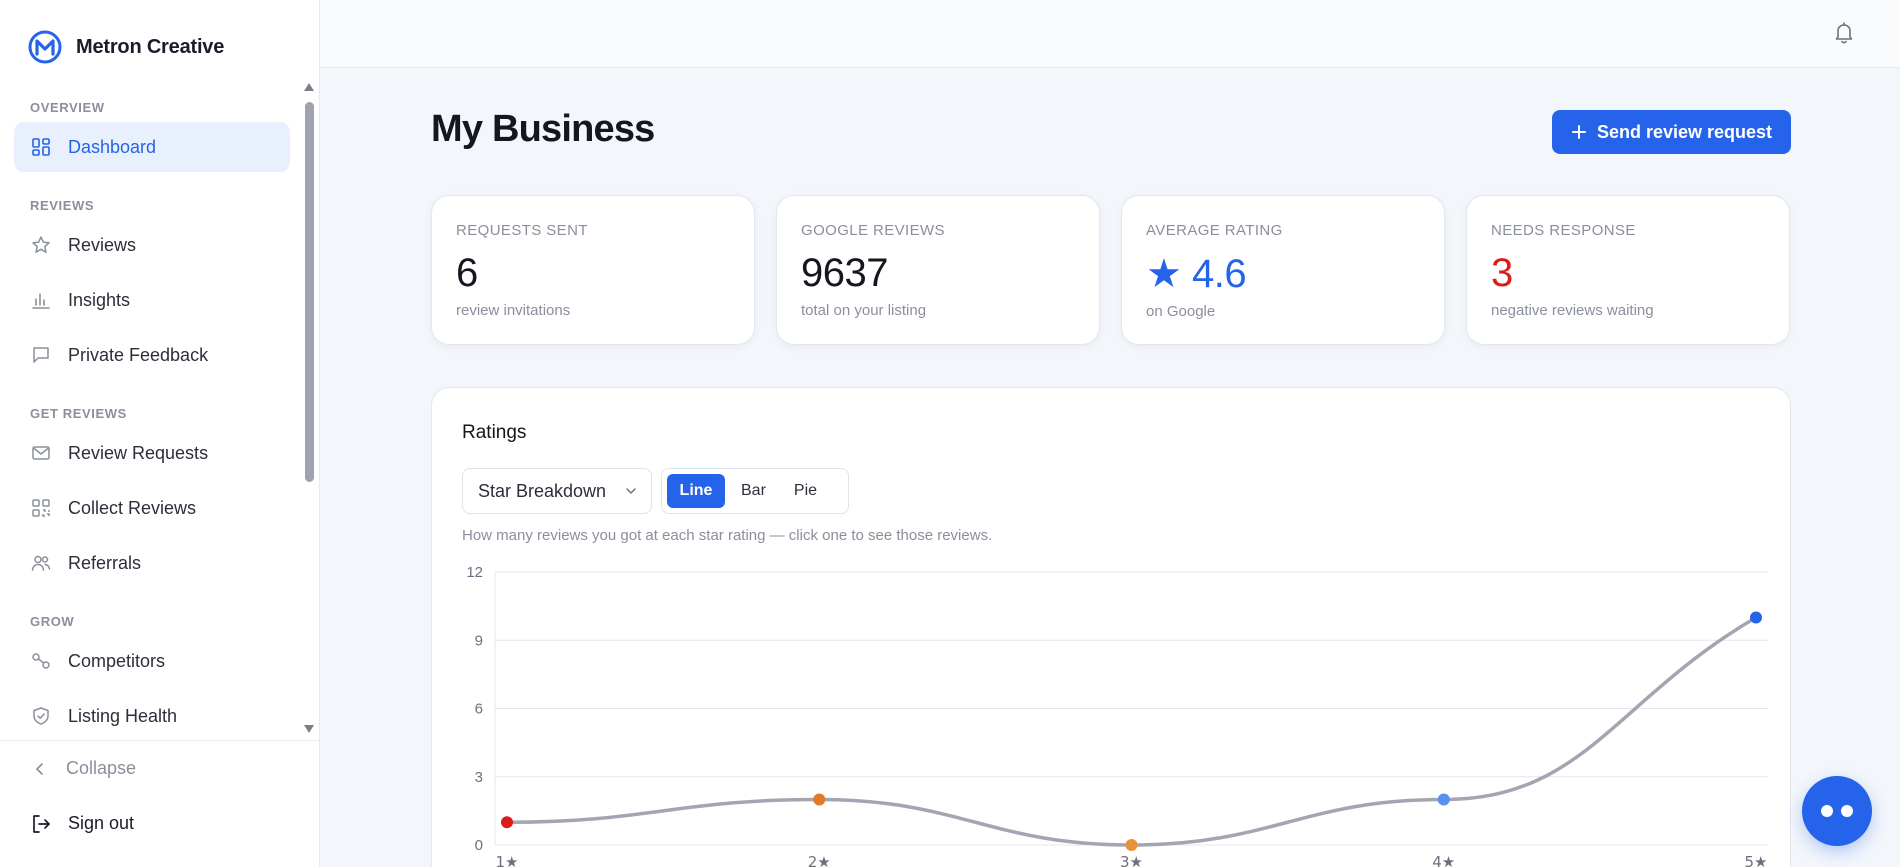 The image size is (1900, 867). I want to click on sidebar-footer: Collapse Sign out, so click(160, 795).